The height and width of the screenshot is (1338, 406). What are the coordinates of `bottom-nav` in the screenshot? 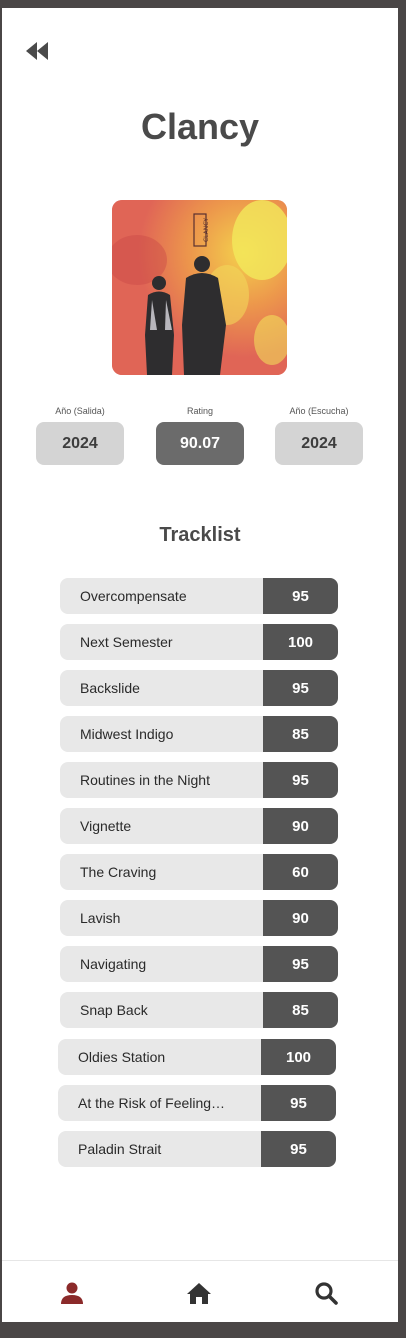 It's located at (200, 1291).